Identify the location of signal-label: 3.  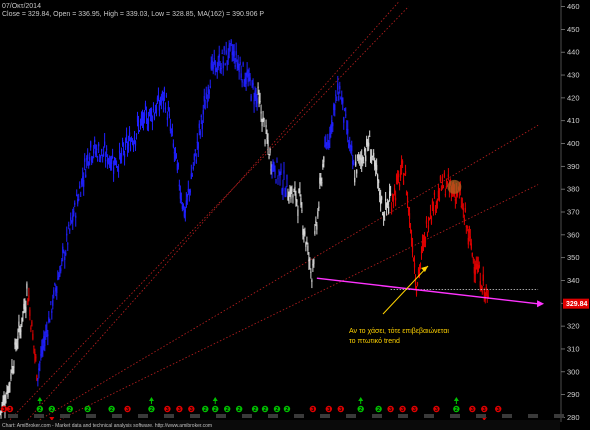
(484, 410).